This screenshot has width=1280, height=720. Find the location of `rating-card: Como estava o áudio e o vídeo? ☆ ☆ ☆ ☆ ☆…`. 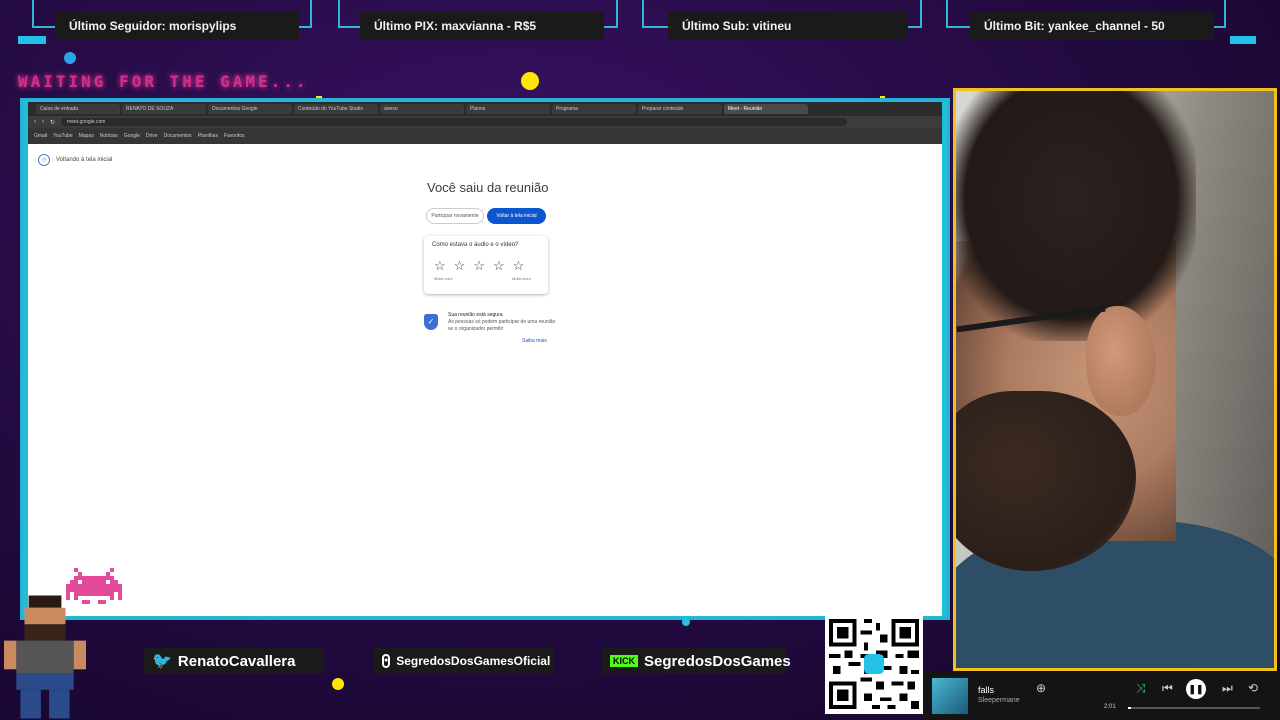

rating-card: Como estava o áudio e o vídeo? ☆ ☆ ☆ ☆ ☆… is located at coordinates (486, 265).